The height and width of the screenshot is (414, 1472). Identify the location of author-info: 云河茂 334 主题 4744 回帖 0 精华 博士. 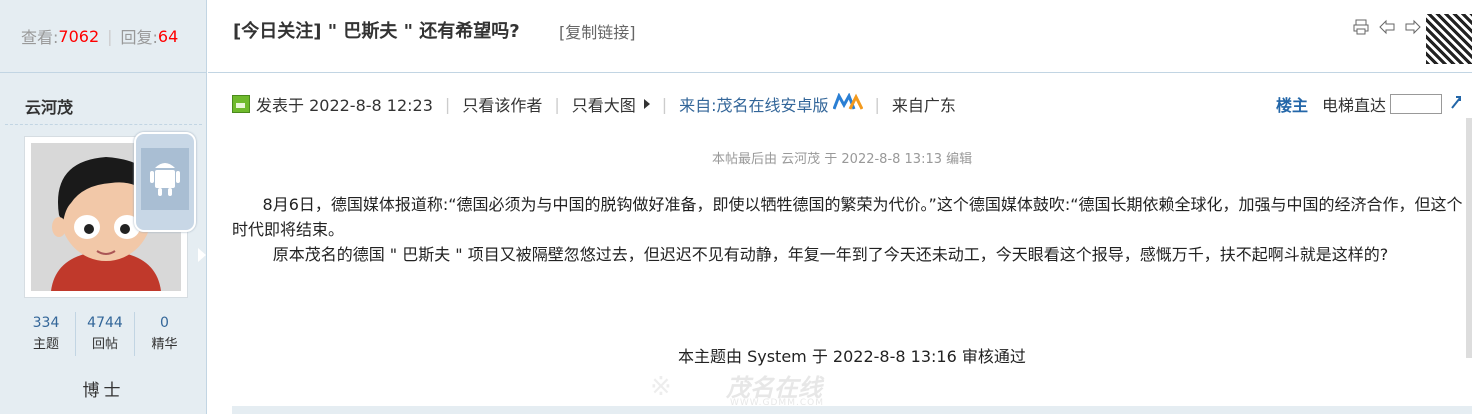
(103, 244).